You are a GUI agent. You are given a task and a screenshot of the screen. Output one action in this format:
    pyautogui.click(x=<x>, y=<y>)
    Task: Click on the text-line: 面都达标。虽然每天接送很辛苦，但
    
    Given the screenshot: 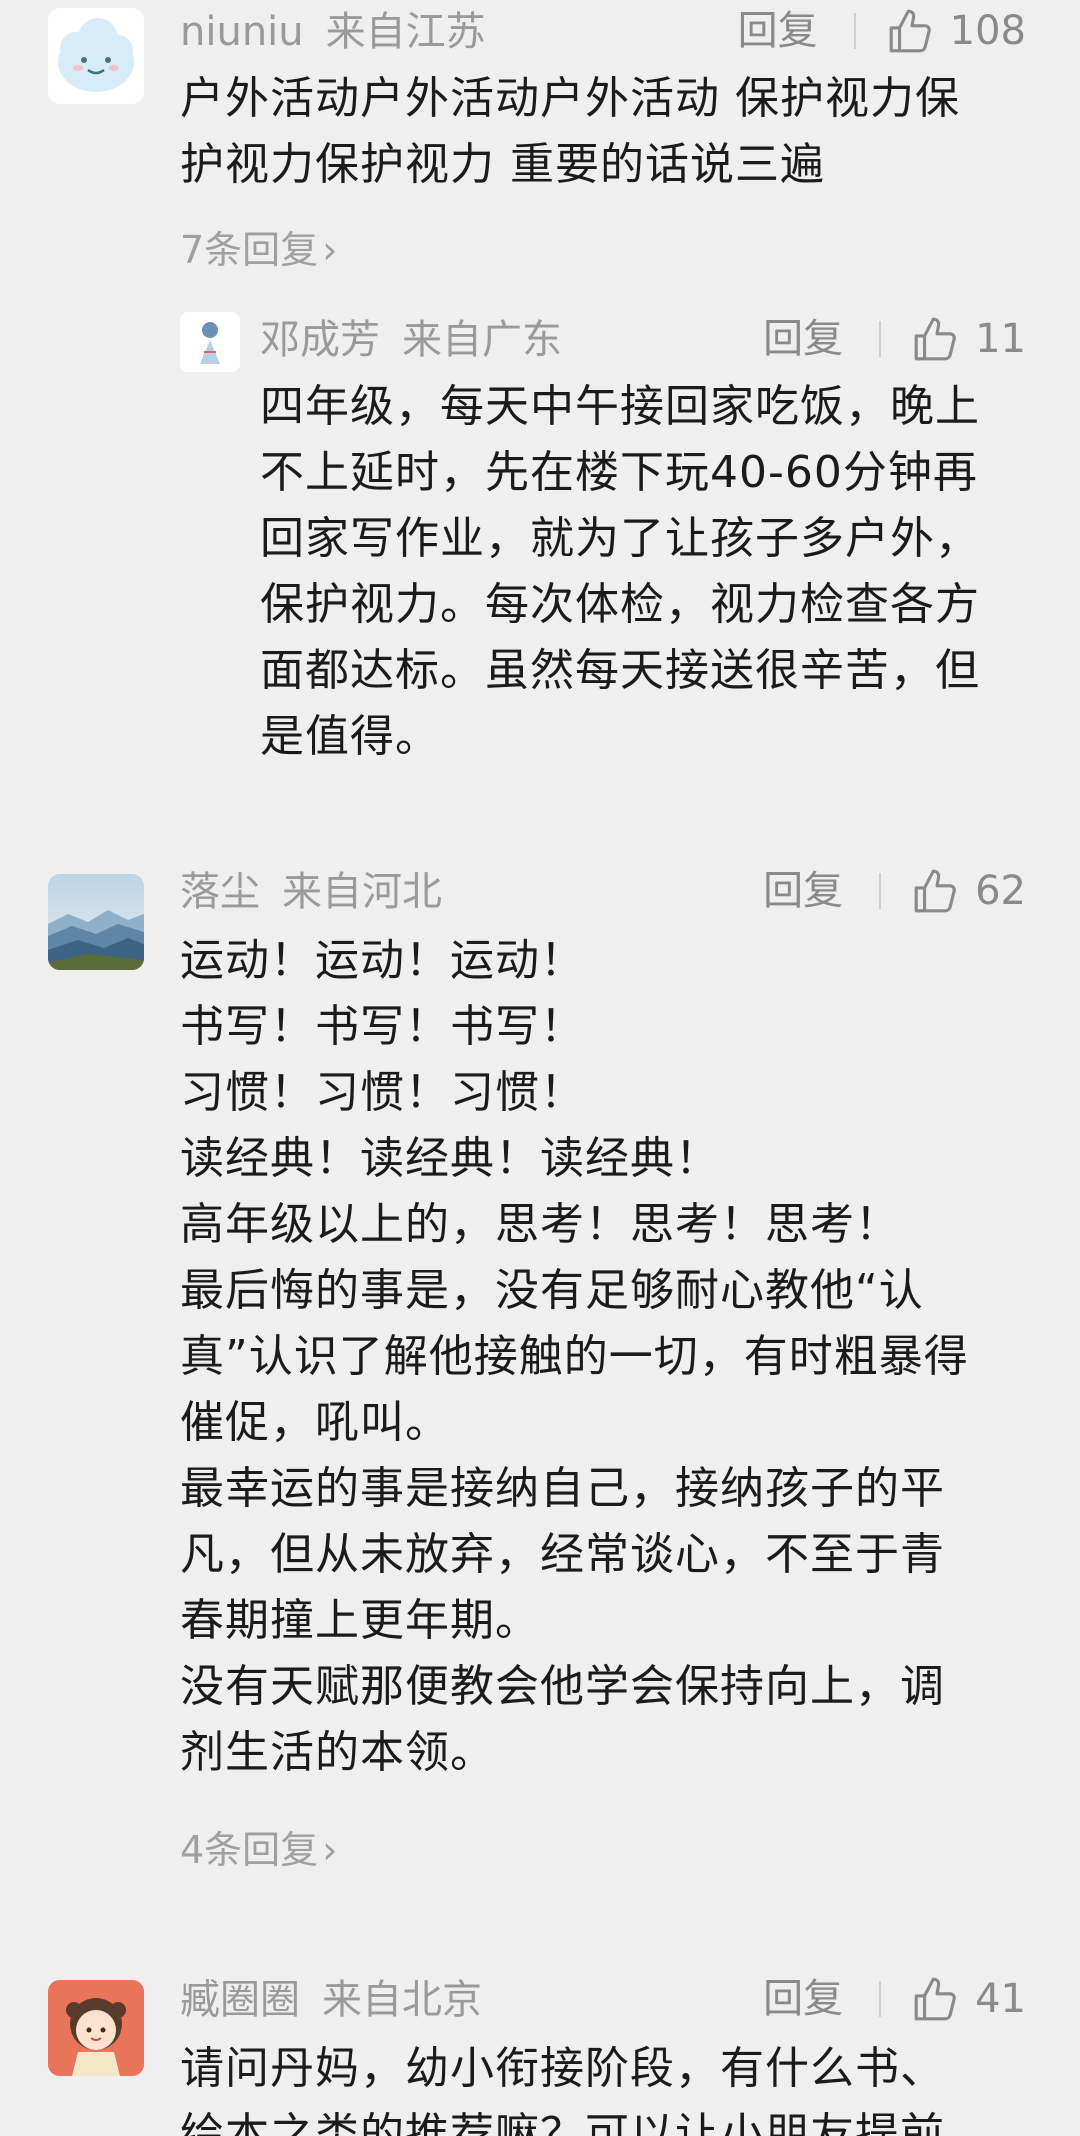 What is the action you would take?
    pyautogui.click(x=620, y=670)
    